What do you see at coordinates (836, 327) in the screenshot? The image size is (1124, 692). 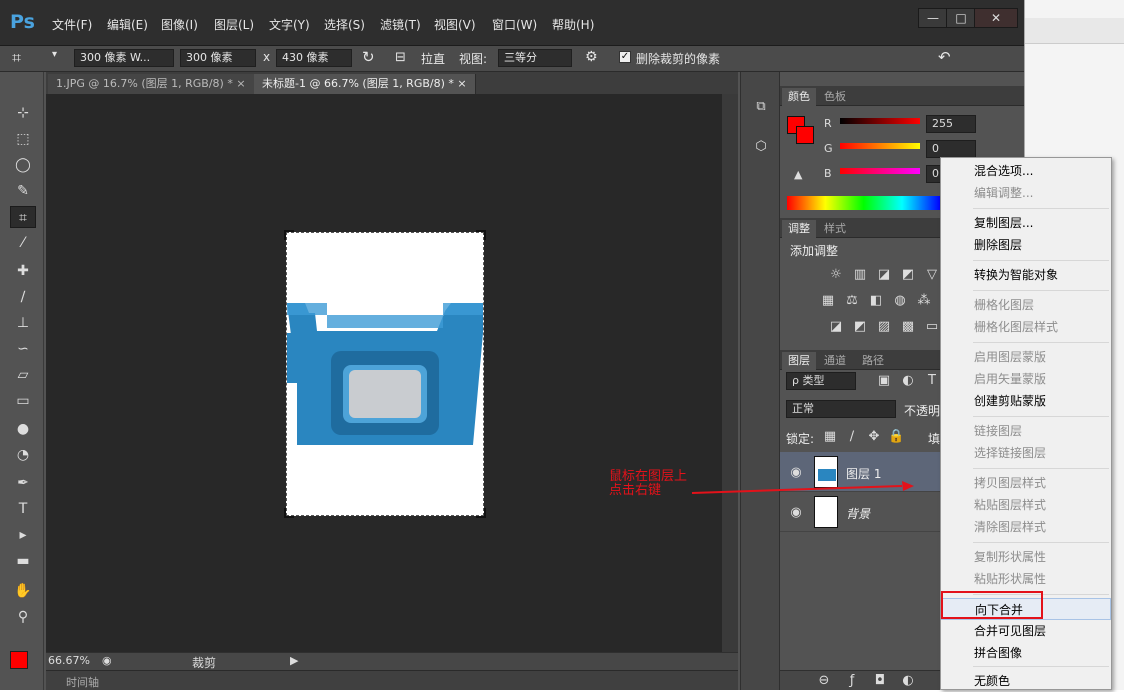 I see `invert-icon: ◪` at bounding box center [836, 327].